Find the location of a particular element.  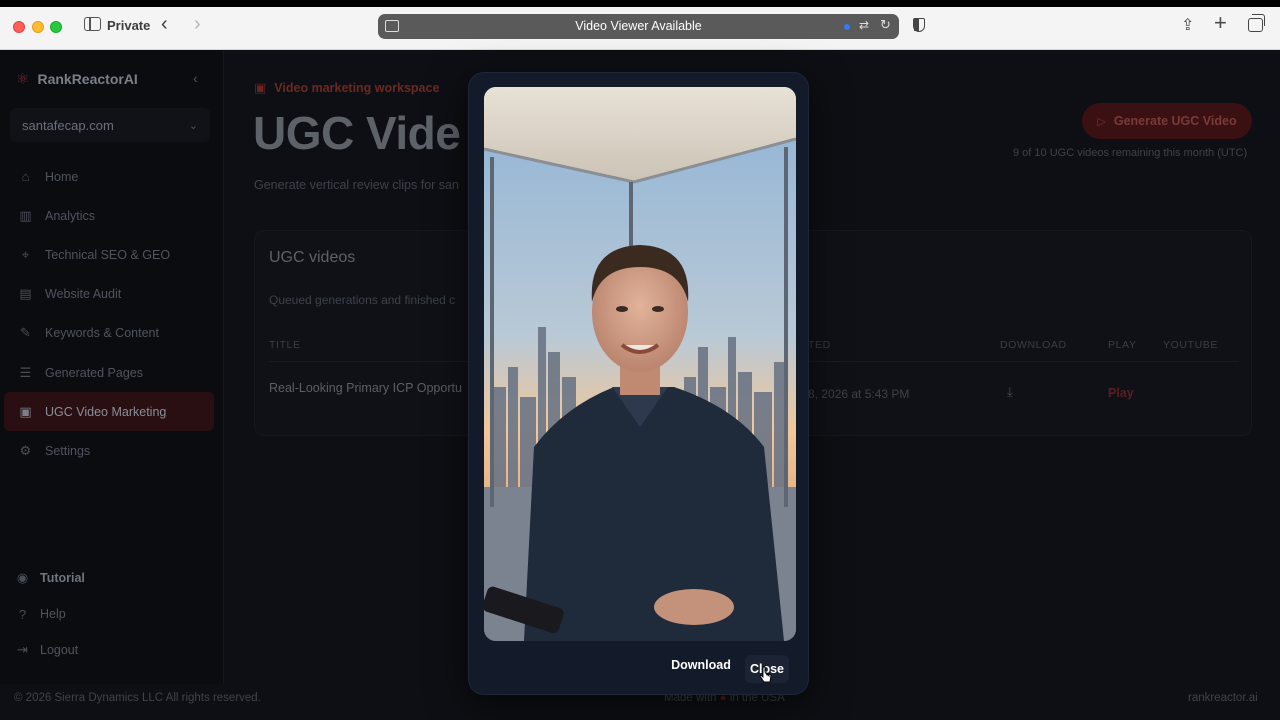

share-icon: ⇪ is located at coordinates (1187, 26).